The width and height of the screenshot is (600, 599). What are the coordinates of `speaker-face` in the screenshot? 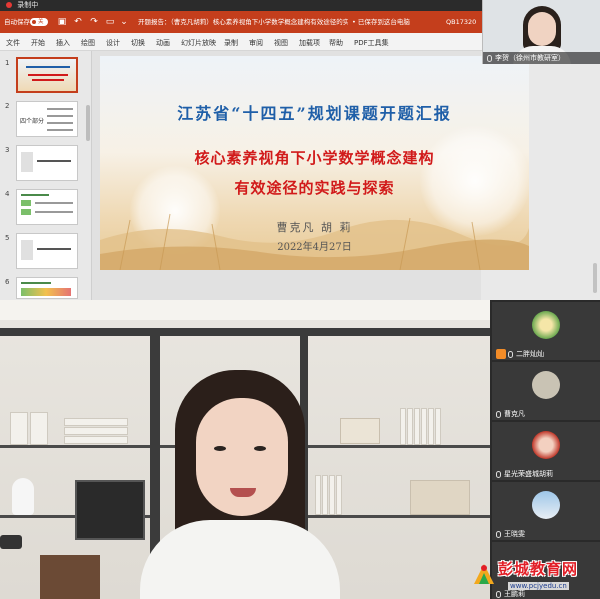 It's located at (242, 457).